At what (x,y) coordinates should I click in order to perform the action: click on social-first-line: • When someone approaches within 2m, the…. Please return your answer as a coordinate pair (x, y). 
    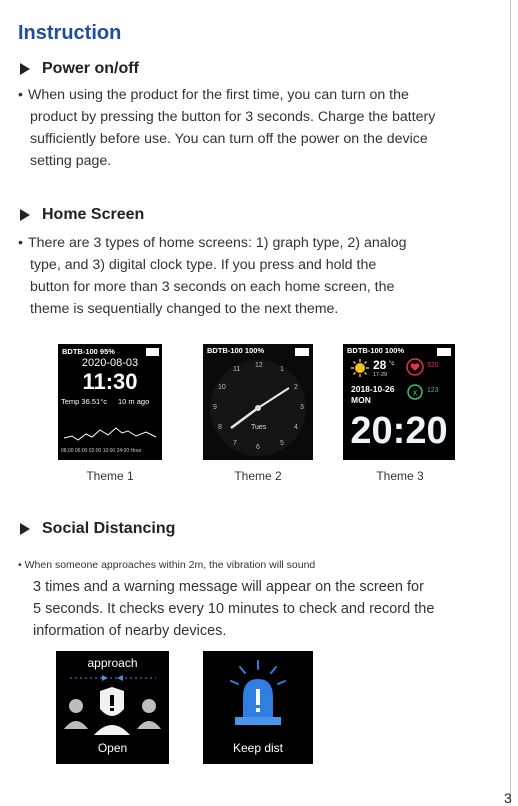
    Looking at the image, I should click on (166, 565).